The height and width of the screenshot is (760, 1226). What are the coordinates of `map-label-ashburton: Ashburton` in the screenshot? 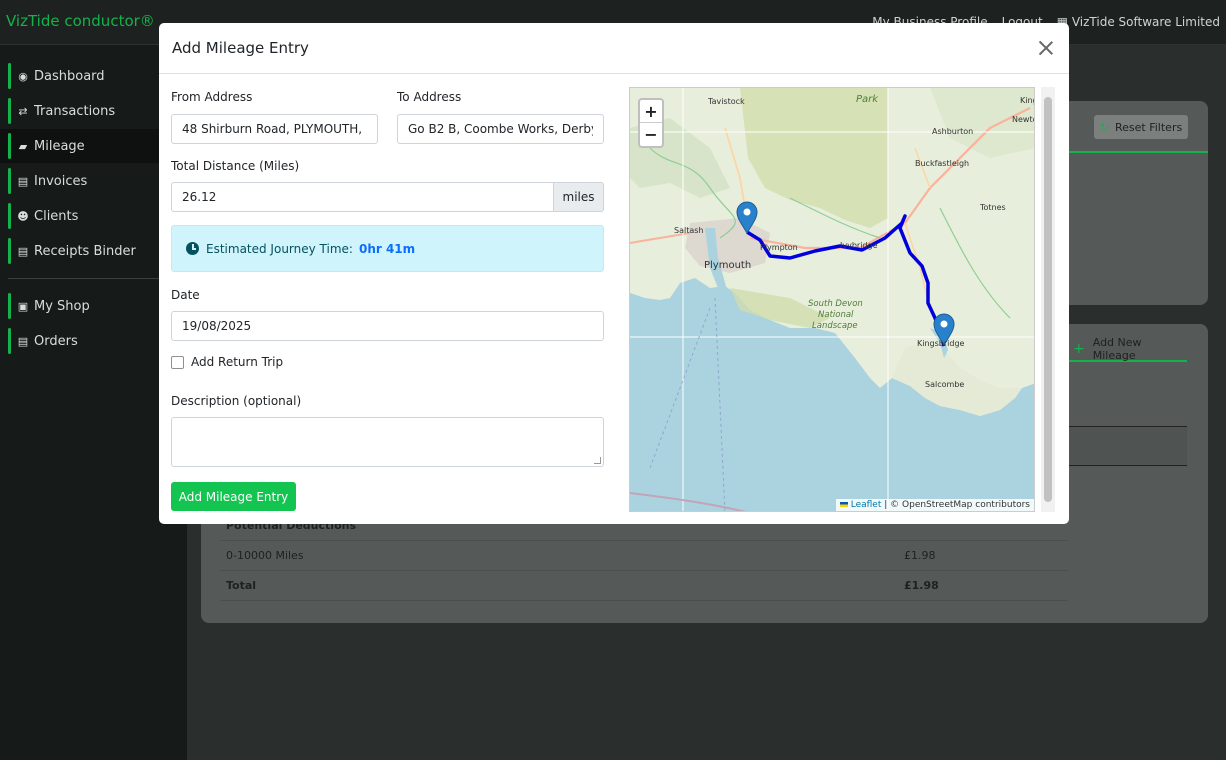 It's located at (952, 131).